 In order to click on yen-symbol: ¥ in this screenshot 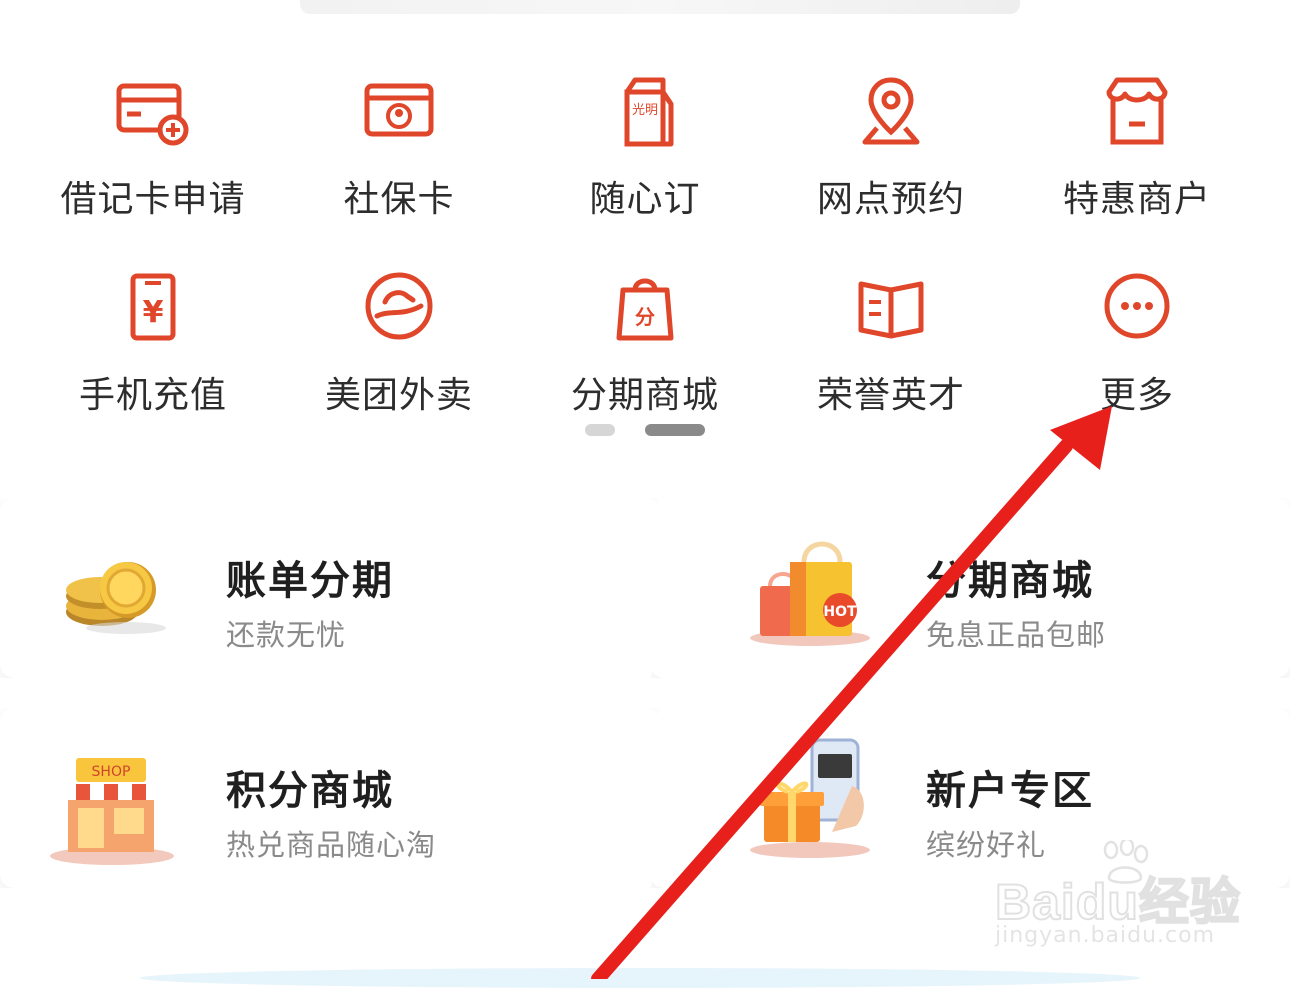, I will do `click(153, 312)`.